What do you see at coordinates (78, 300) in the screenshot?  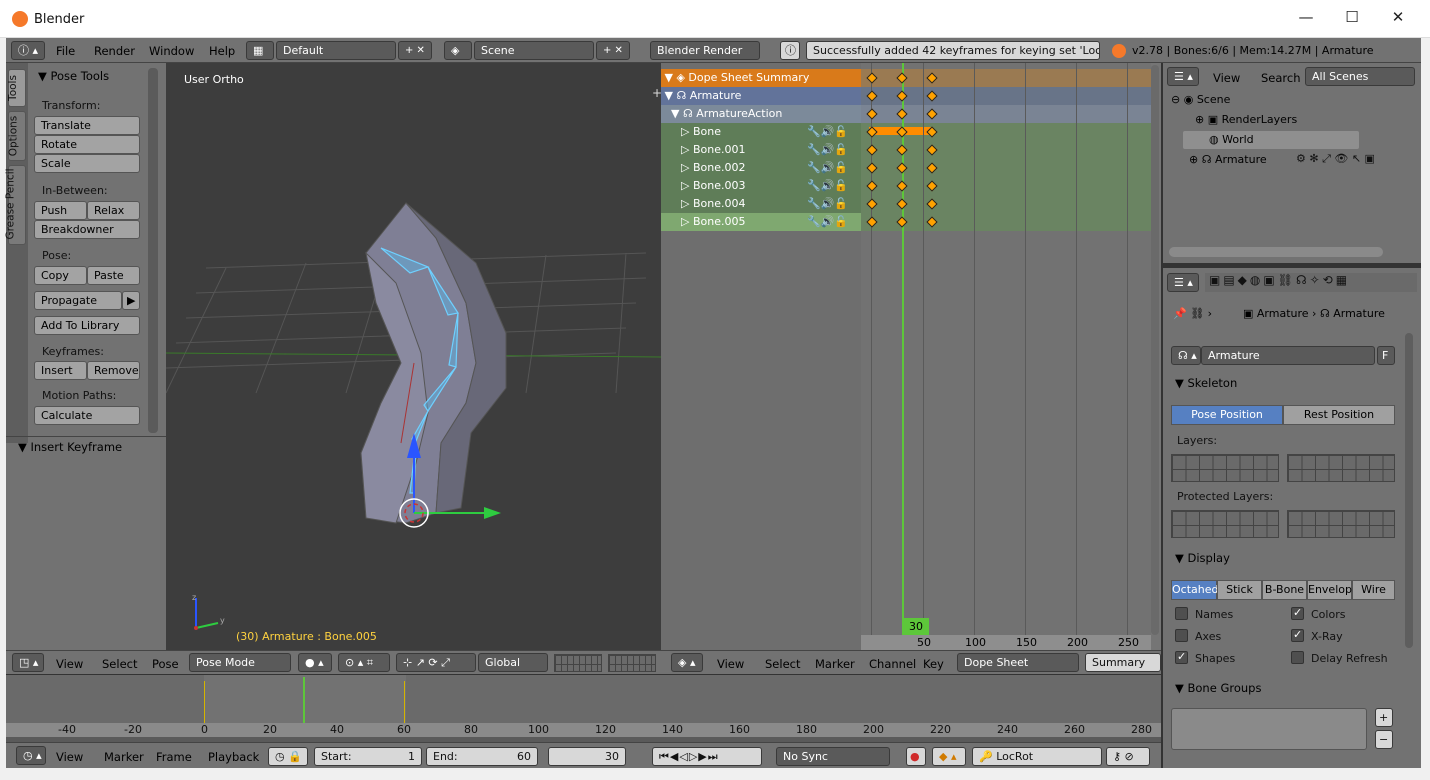 I see `propagate-button: Propagate` at bounding box center [78, 300].